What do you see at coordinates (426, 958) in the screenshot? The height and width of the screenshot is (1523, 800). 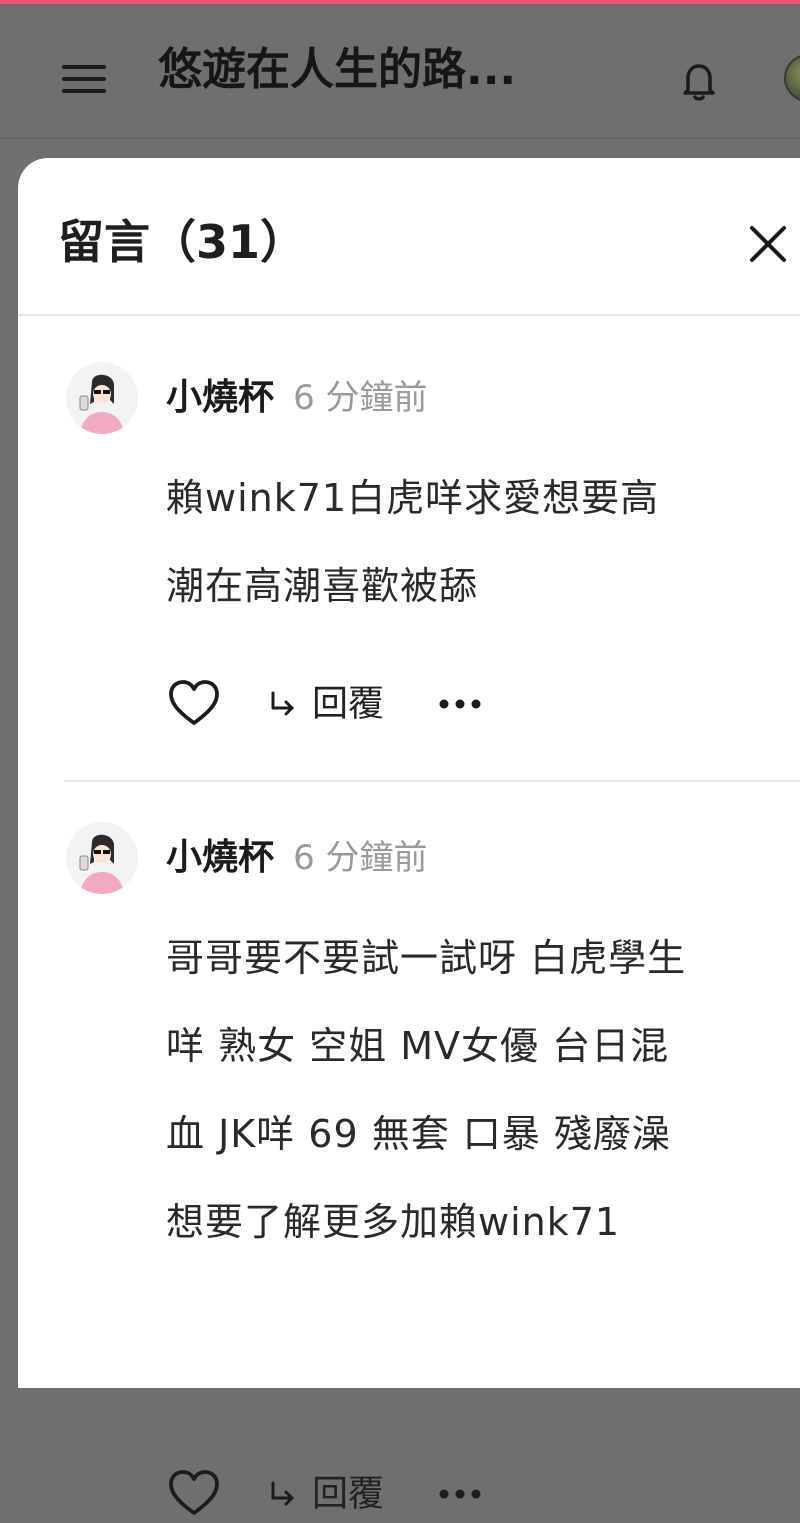 I see `comment-text-line: 哥哥要不要試一試呀 白虎學生` at bounding box center [426, 958].